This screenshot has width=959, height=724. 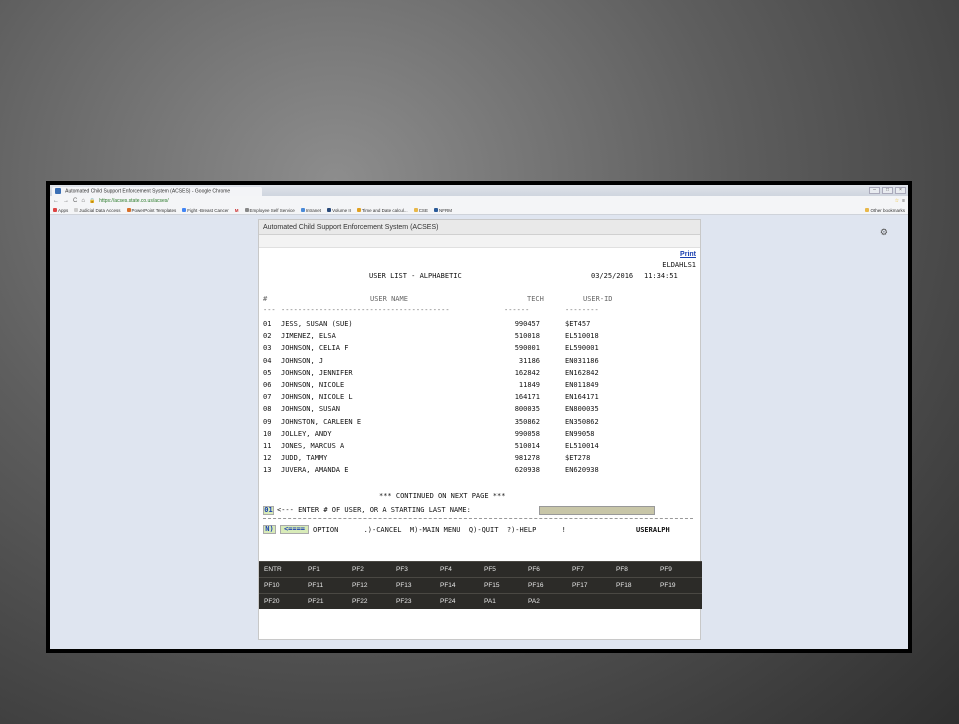 What do you see at coordinates (313, 446) in the screenshot?
I see `user-name: JONES, MARCUS A` at bounding box center [313, 446].